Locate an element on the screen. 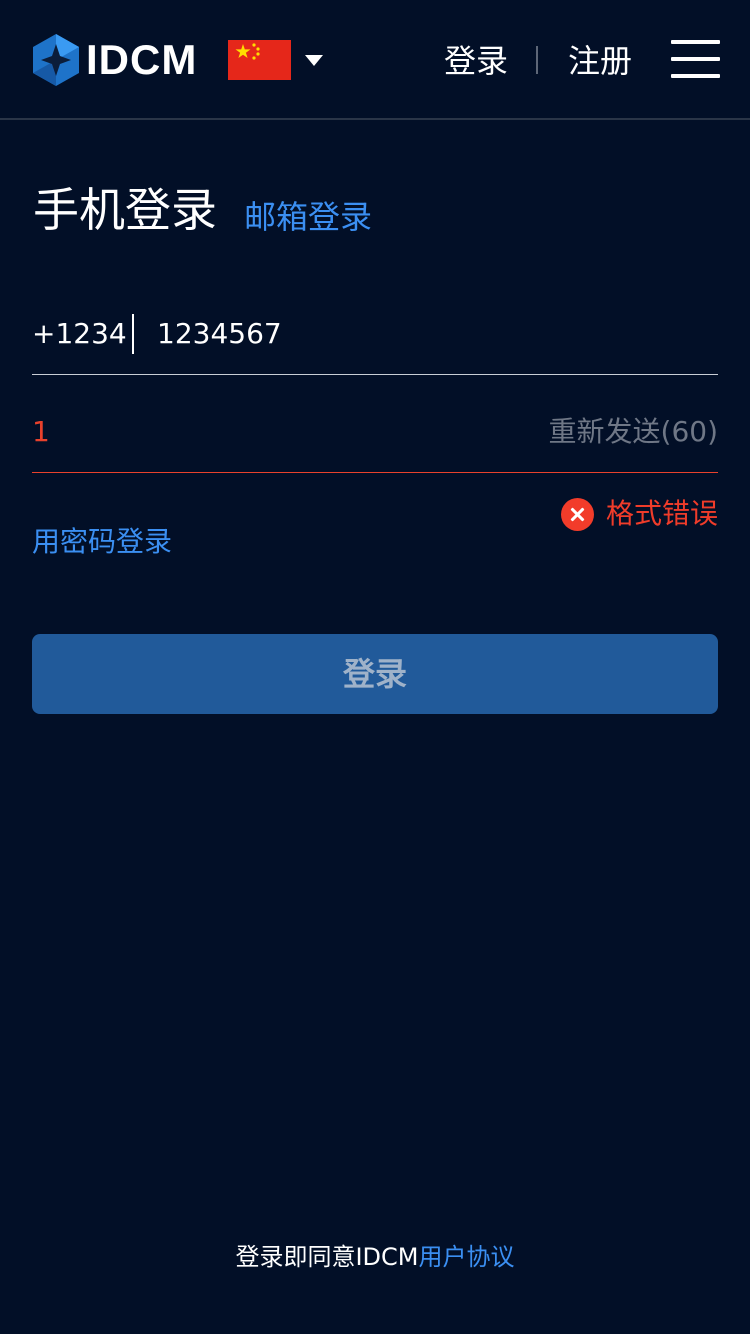 The image size is (750, 1334). error-close-icon is located at coordinates (577, 514).